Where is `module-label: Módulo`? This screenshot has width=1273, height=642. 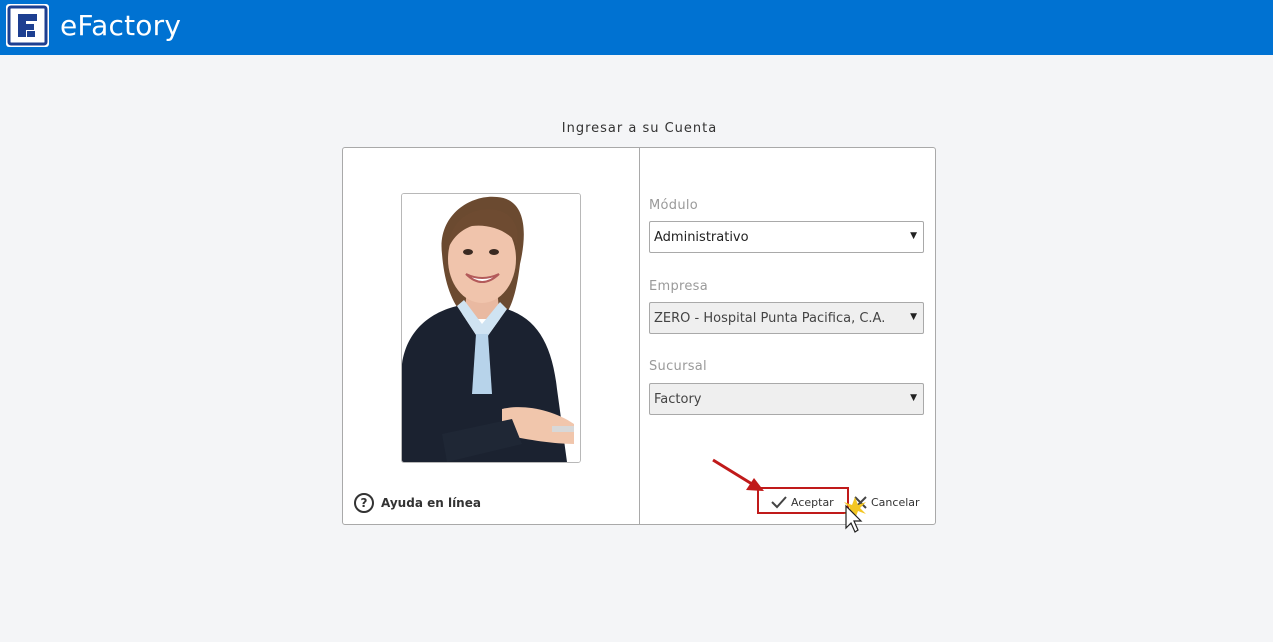
module-label: Módulo is located at coordinates (674, 205).